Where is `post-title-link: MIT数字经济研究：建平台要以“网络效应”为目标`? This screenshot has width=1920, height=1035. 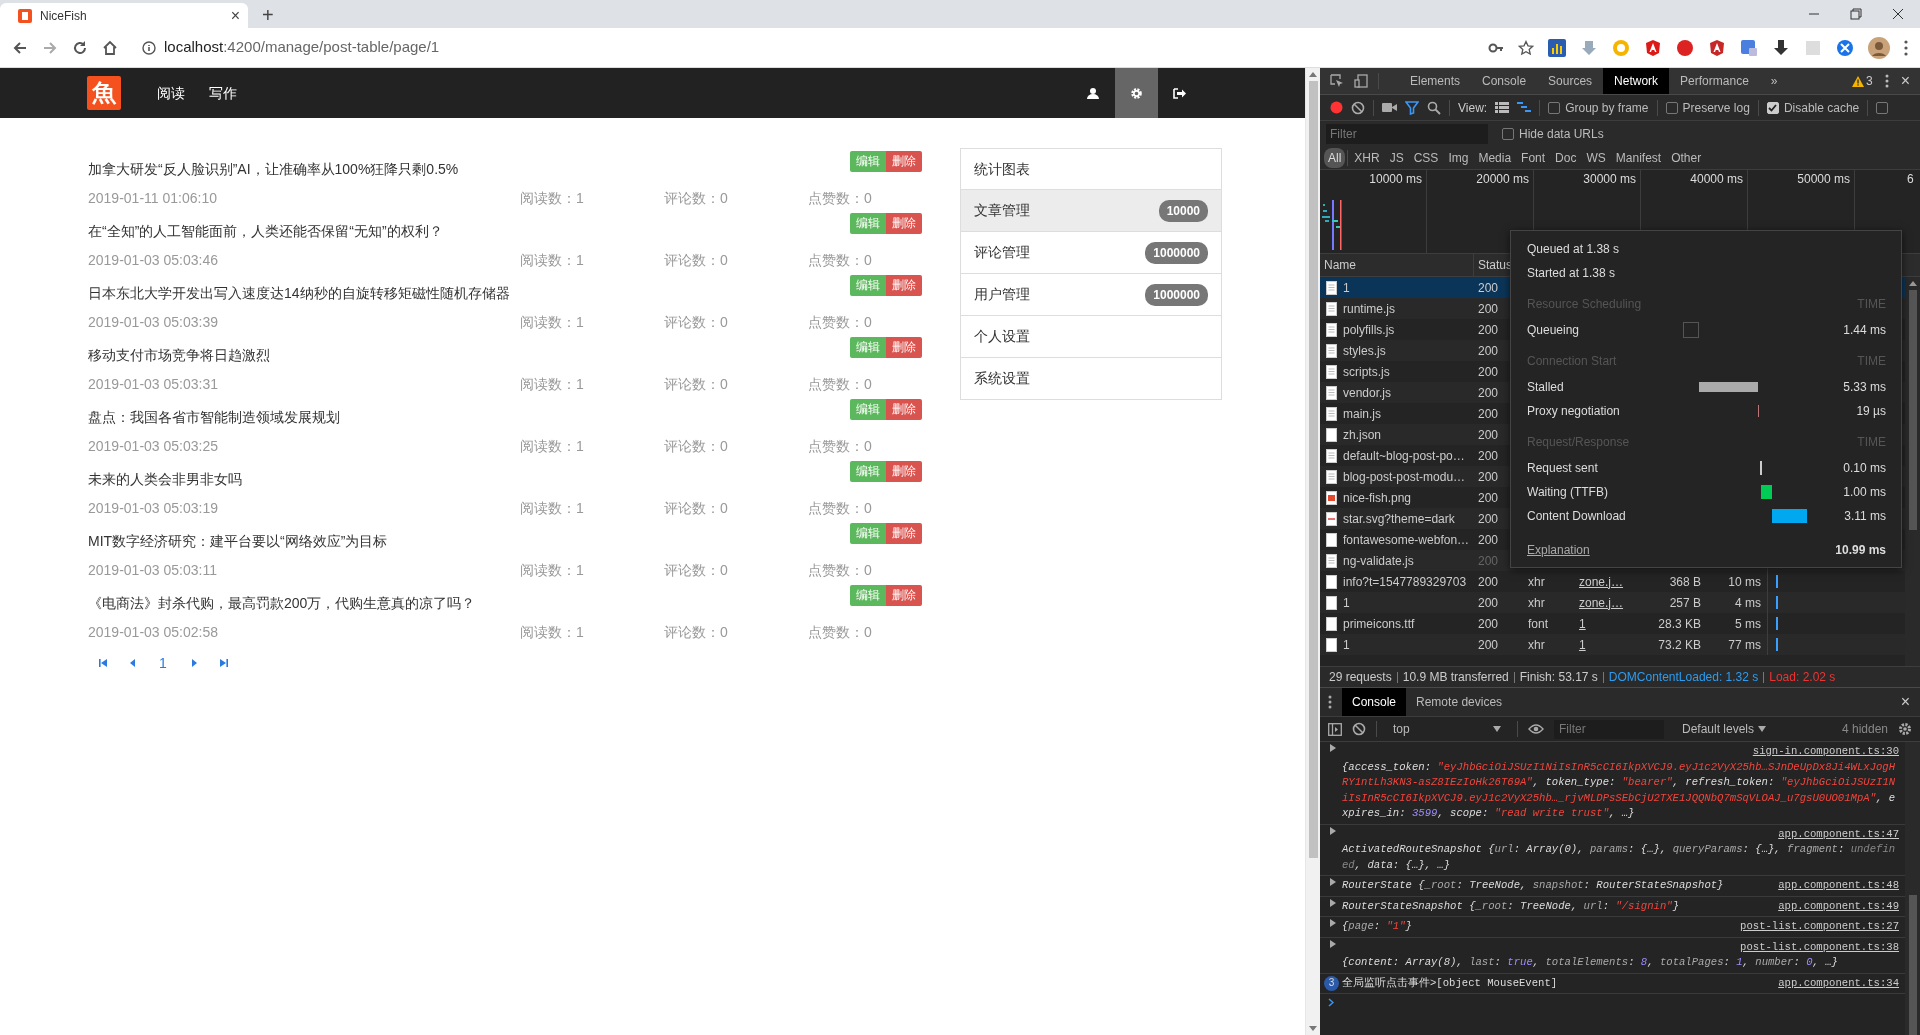
post-title-link: MIT数字经济研究：建平台要以“网络效应”为目标 is located at coordinates (469, 540).